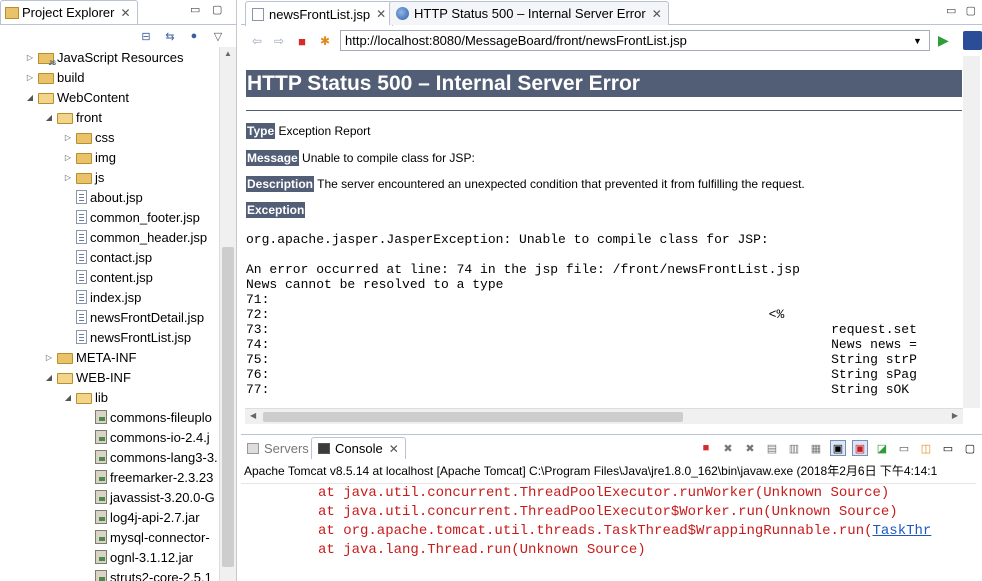 This screenshot has width=982, height=581. What do you see at coordinates (145, 537) in the screenshot?
I see `tree-item: mysql-connector-` at bounding box center [145, 537].